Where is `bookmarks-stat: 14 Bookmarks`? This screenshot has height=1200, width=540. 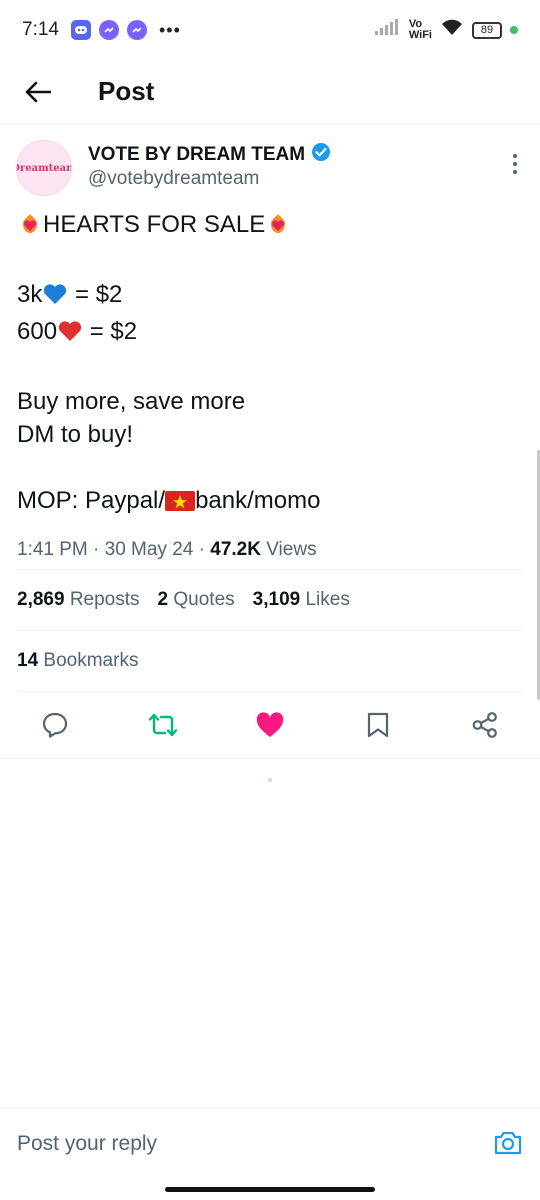
bookmarks-stat: 14 Bookmarks is located at coordinates (77, 661).